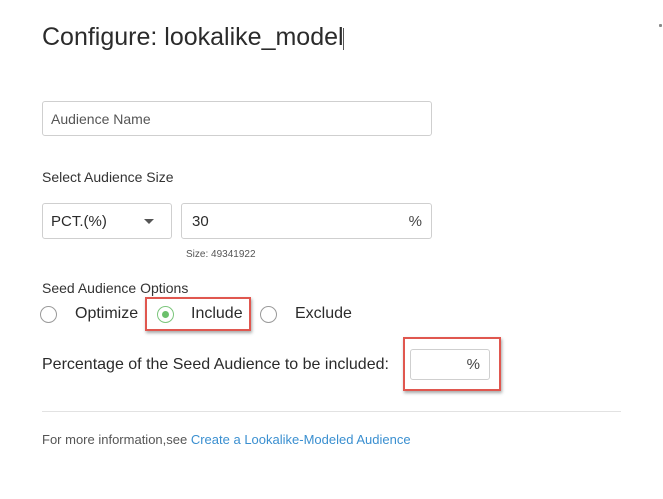 This screenshot has width=663, height=499. What do you see at coordinates (473, 364) in the screenshot?
I see `seed-percentage-unit: %` at bounding box center [473, 364].